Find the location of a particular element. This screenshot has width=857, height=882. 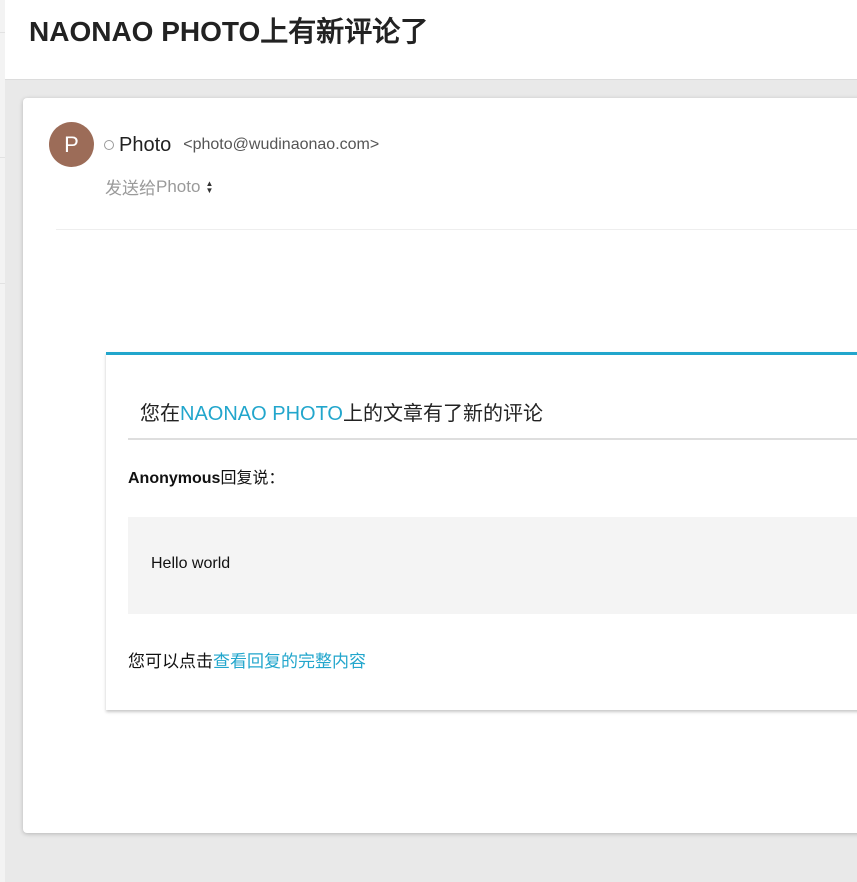

comment-box: Hello world is located at coordinates (492, 565).